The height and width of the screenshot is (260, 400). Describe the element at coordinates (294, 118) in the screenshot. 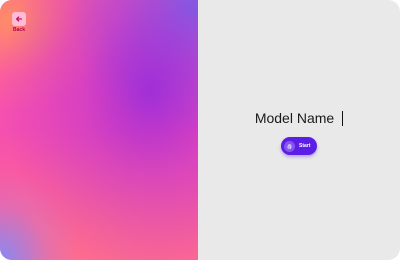

I see `model-name-text: Model Name` at that location.